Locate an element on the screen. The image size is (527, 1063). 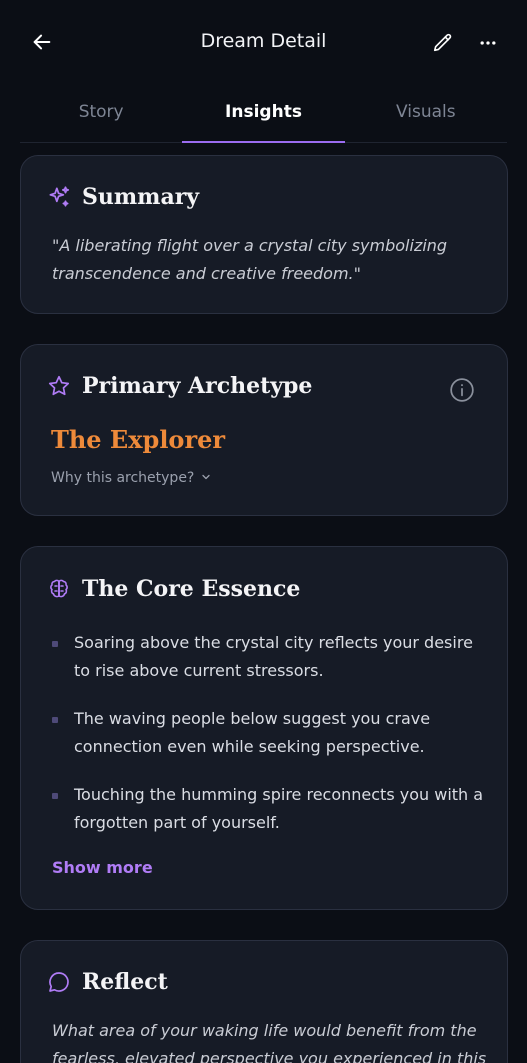
show-more-button: Show more is located at coordinates (102, 867).